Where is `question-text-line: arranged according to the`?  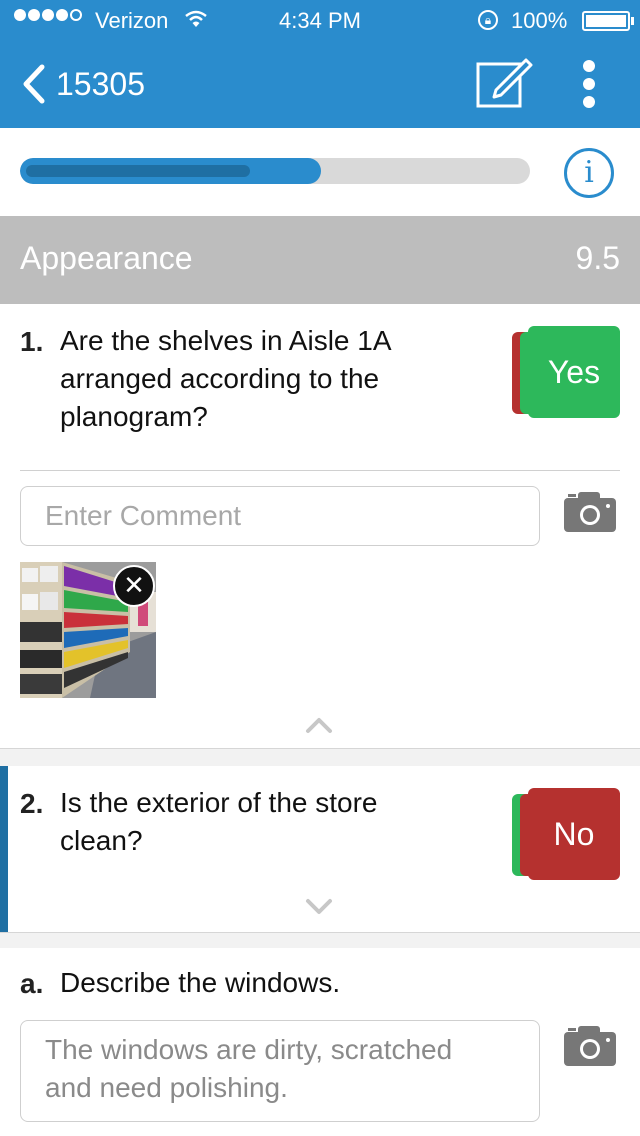 question-text-line: arranged according to the is located at coordinates (220, 378).